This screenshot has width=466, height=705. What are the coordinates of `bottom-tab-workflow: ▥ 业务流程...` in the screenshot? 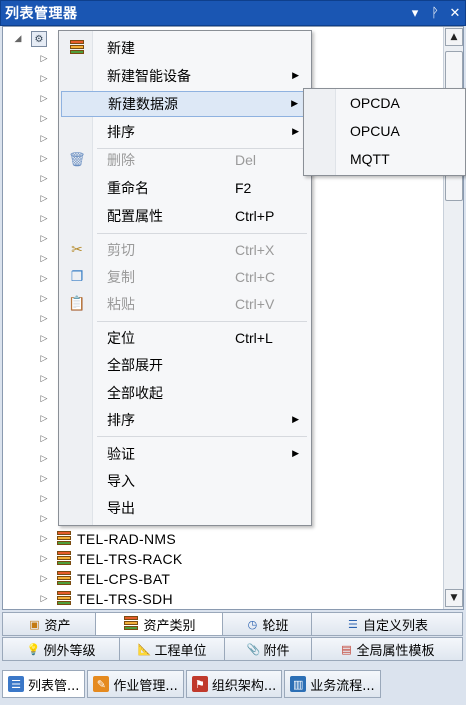 It's located at (332, 684).